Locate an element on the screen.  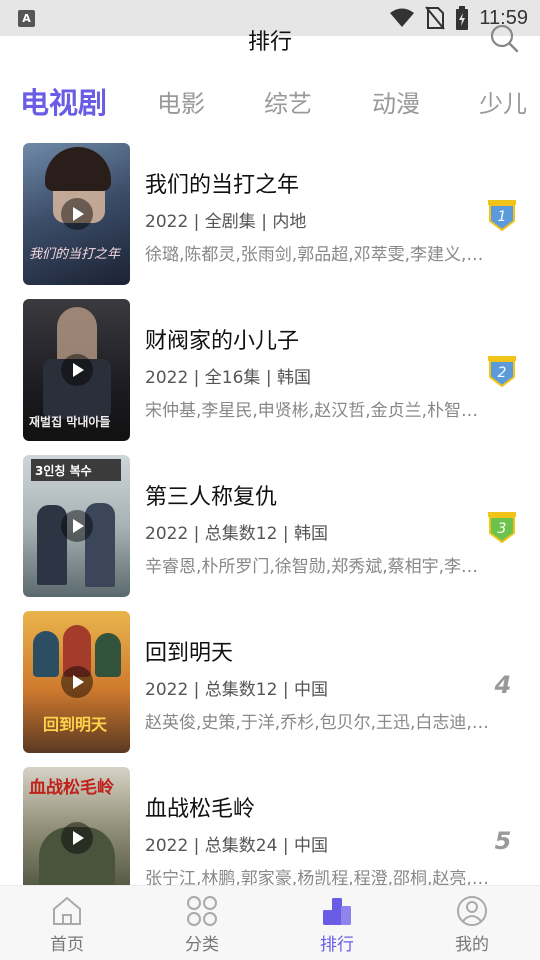
poster-caption: 我们的当打之年 is located at coordinates (75, 254).